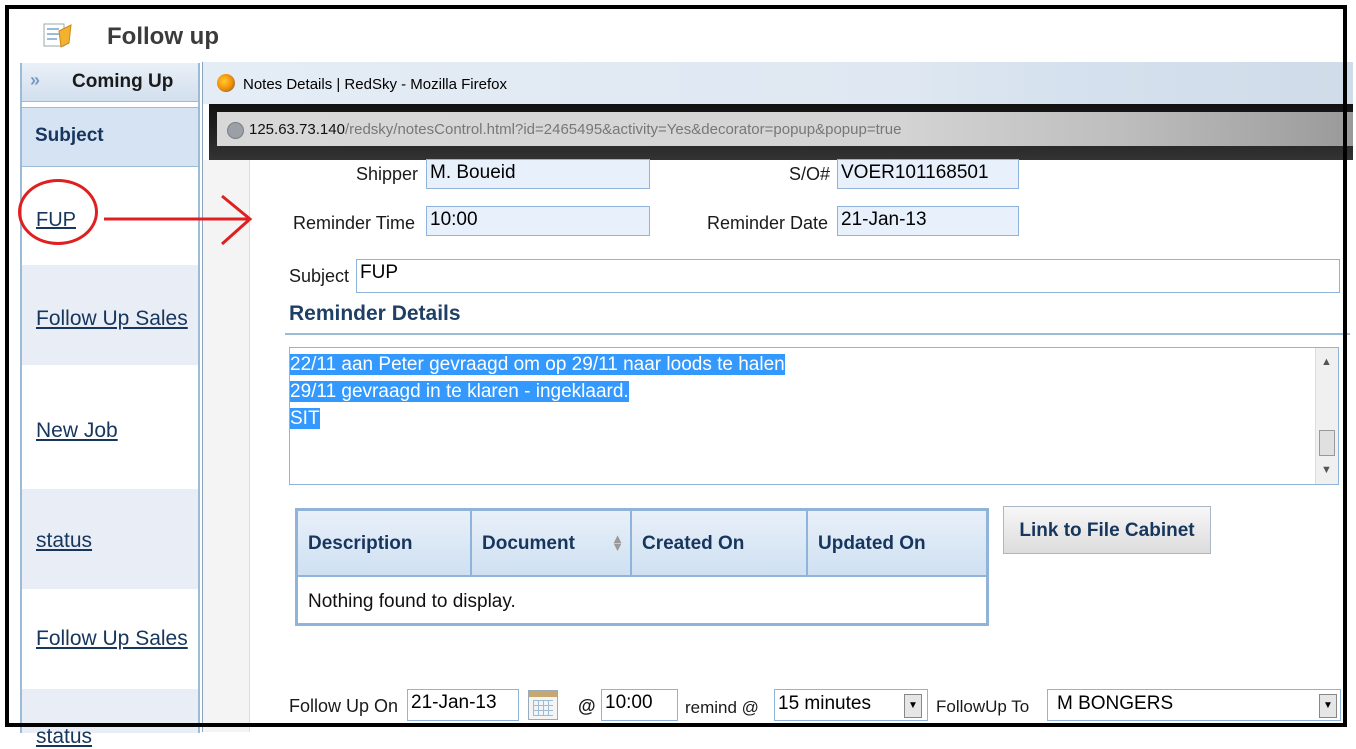 The width and height of the screenshot is (1356, 749). Describe the element at coordinates (528, 543) in the screenshot. I see `column-header-label: Document` at that location.